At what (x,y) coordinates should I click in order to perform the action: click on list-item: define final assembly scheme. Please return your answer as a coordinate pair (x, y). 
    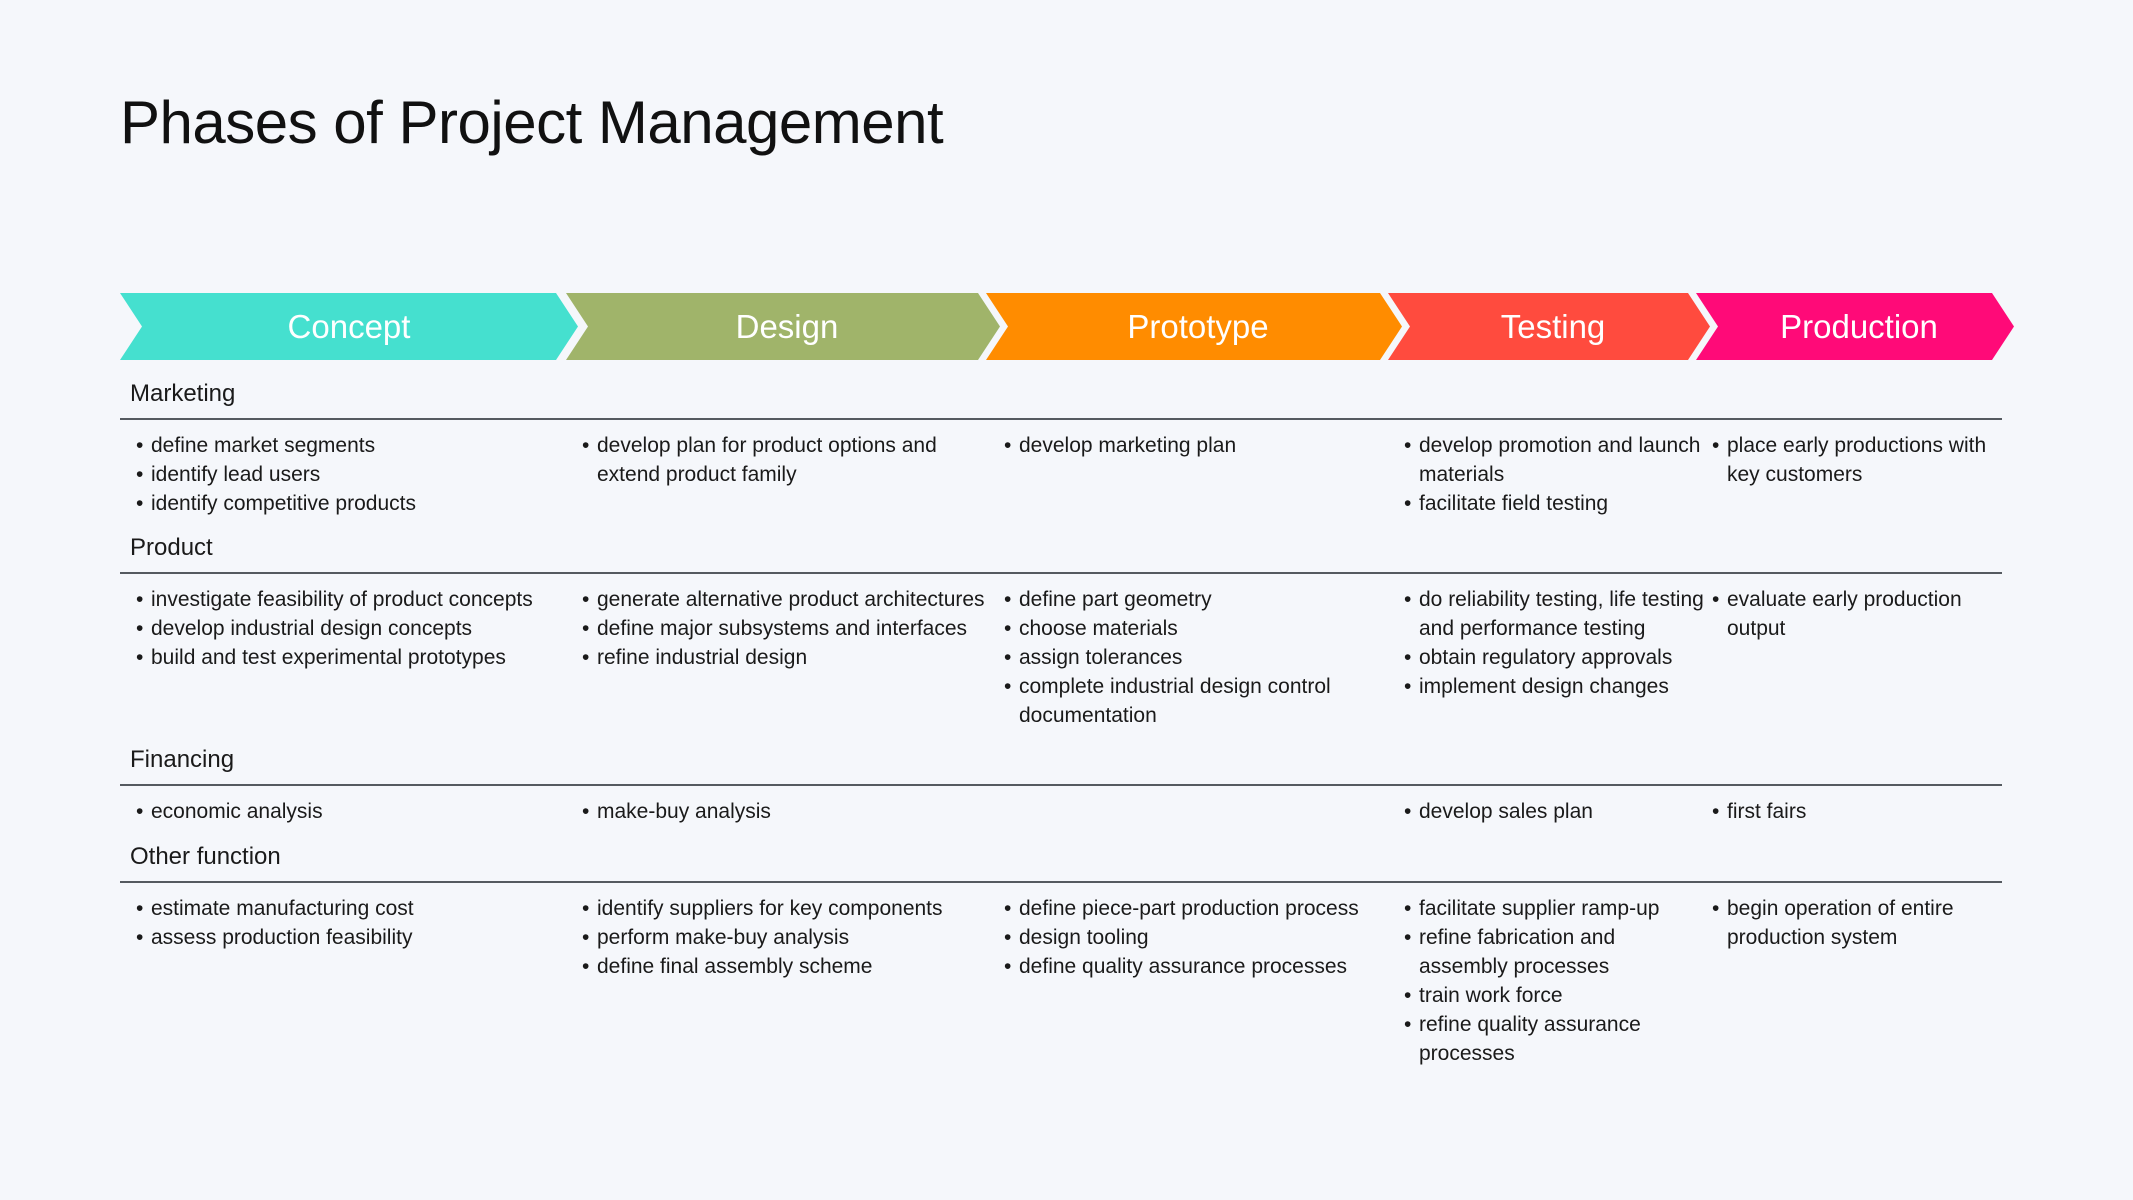
    Looking at the image, I should click on (787, 966).